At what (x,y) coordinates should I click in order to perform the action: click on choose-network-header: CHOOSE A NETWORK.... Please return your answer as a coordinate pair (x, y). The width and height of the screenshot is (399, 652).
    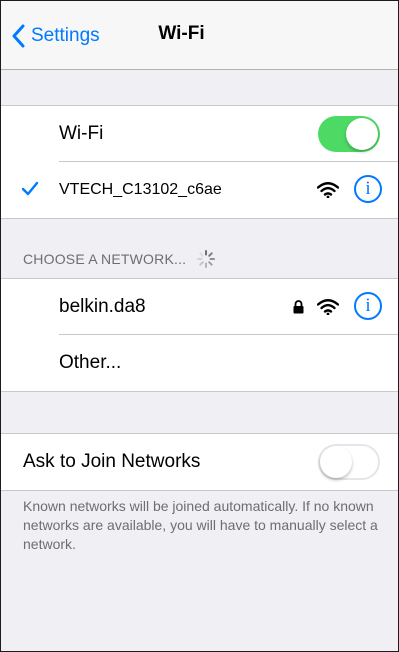
    Looking at the image, I should click on (119, 259).